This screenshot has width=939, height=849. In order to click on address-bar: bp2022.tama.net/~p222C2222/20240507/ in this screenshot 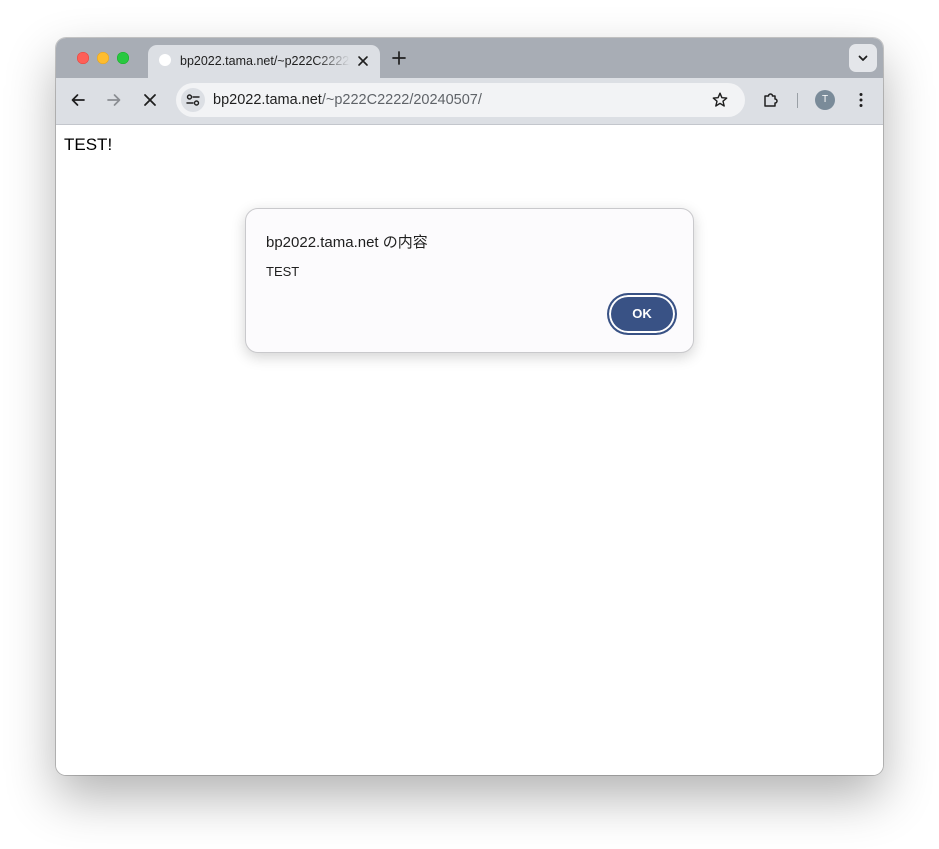, I will do `click(460, 100)`.